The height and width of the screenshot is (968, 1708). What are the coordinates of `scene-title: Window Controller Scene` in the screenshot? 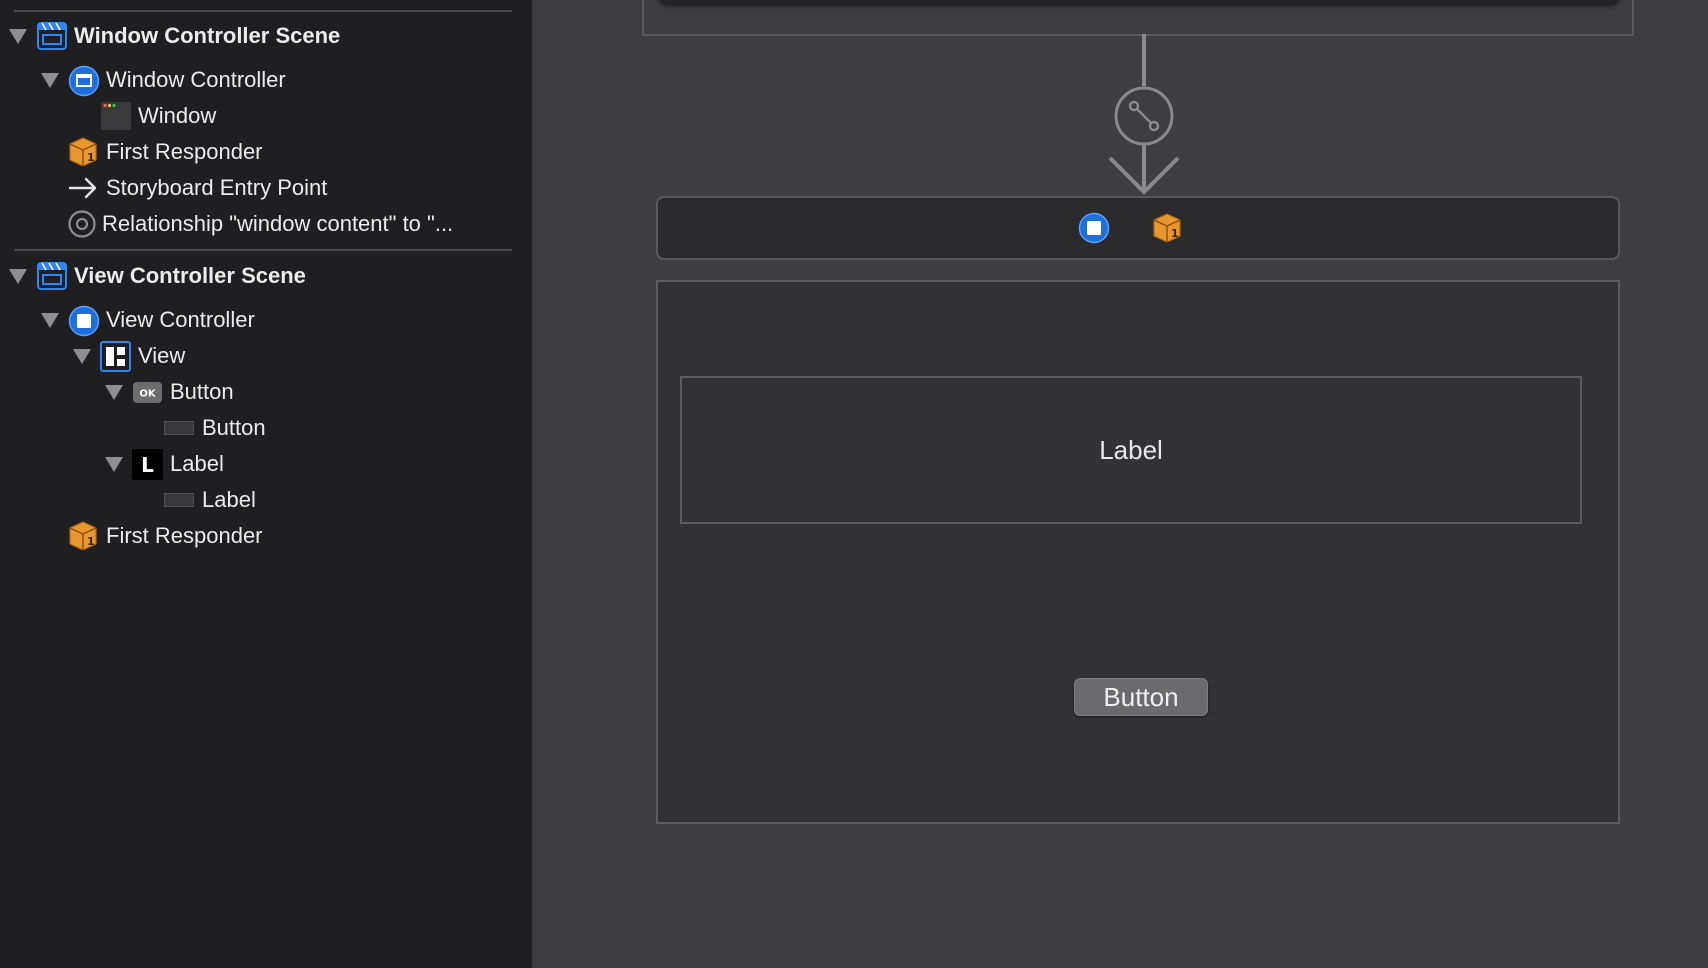 It's located at (207, 35).